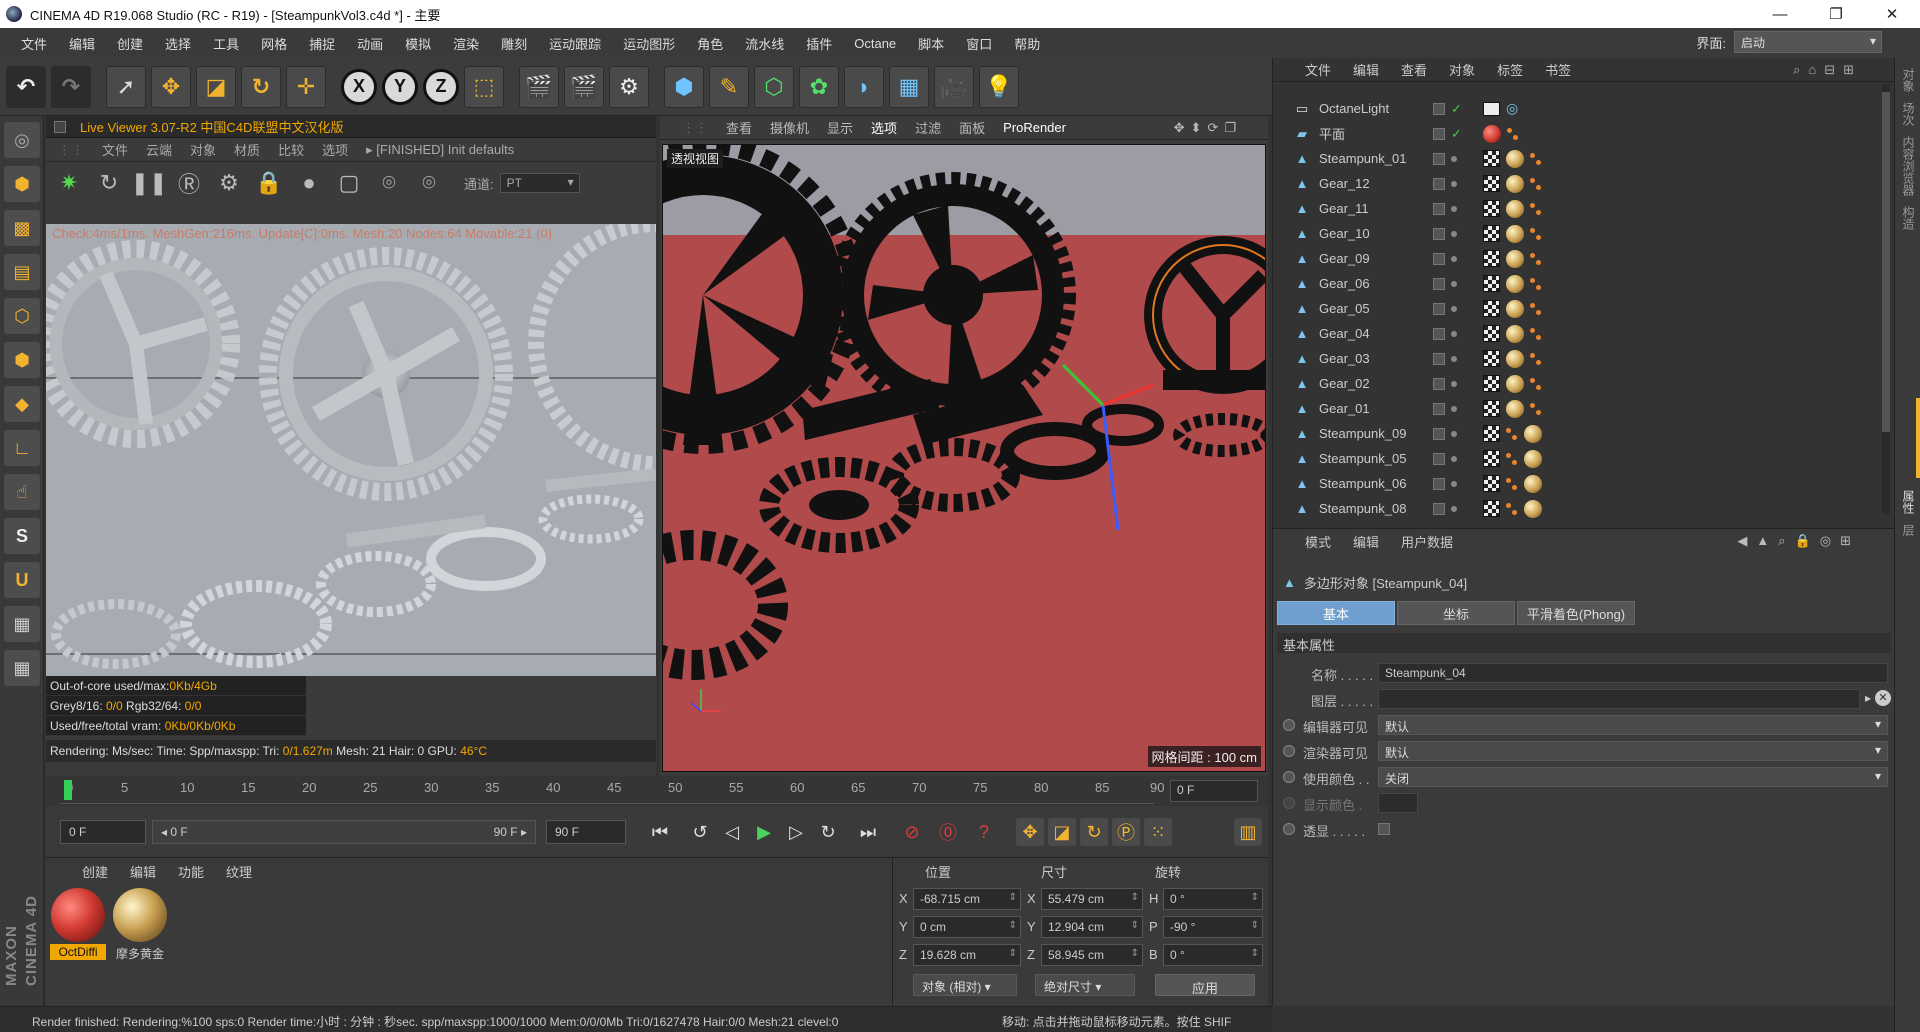 The height and width of the screenshot is (1032, 1920). Describe the element at coordinates (274, 43) in the screenshot. I see `menu-mesh: 网格` at that location.